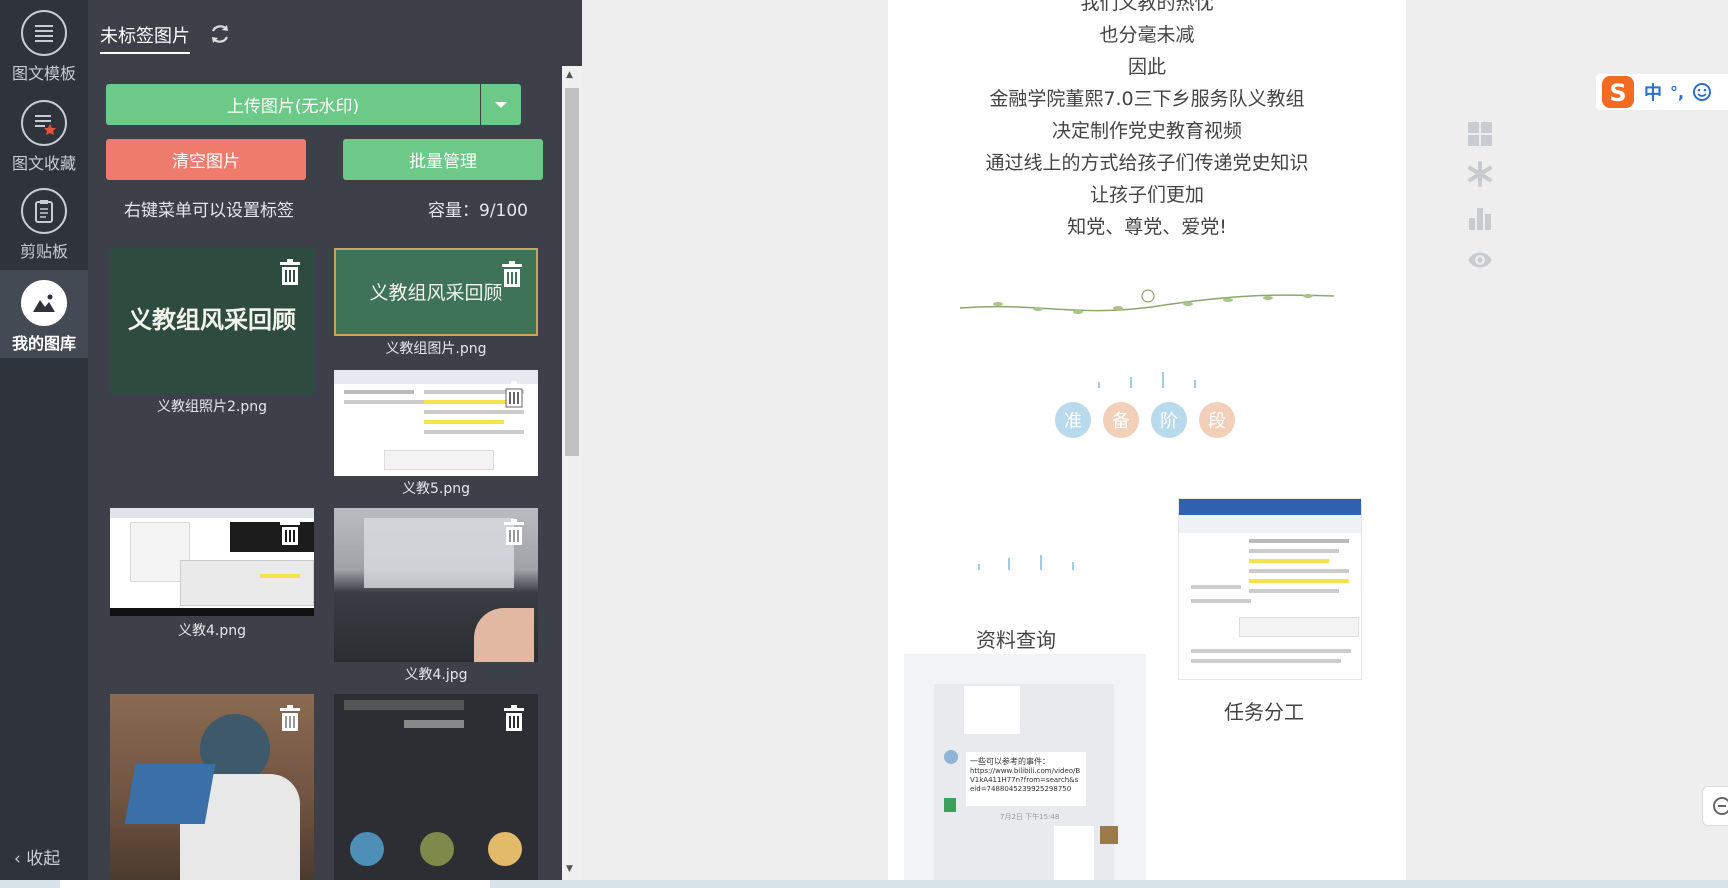 This screenshot has height=888, width=1728. I want to click on collapse-label: 收起, so click(43, 859).